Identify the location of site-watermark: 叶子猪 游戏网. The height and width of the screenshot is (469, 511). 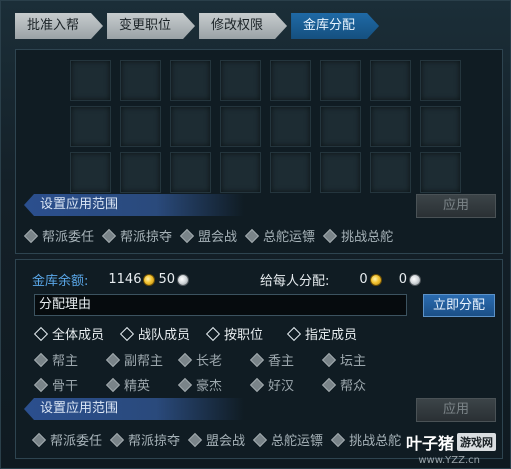
(451, 442).